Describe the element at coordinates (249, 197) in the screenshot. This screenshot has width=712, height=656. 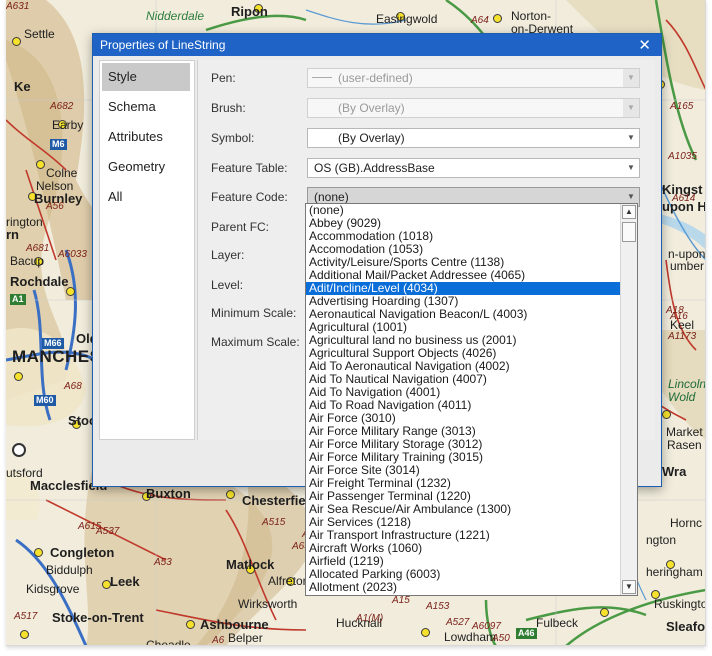
I see `feature-code-label: Feature Code:` at that location.